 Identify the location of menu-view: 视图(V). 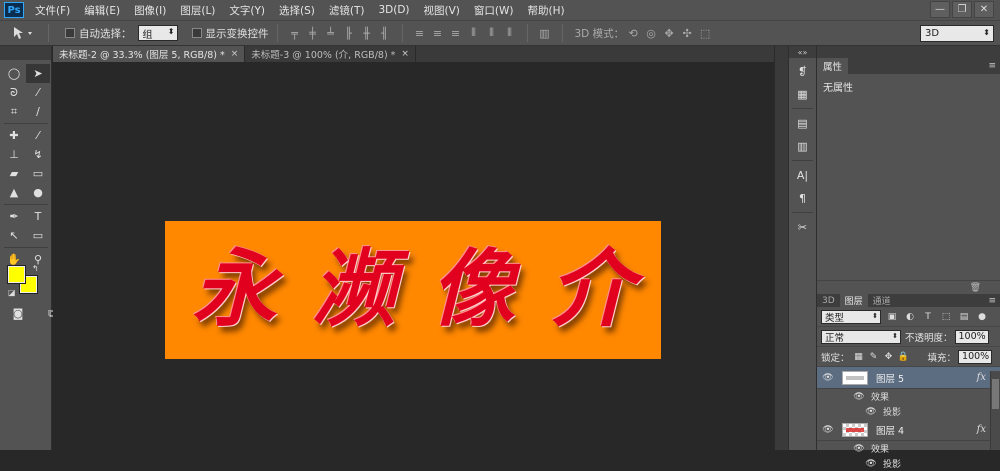
(442, 10).